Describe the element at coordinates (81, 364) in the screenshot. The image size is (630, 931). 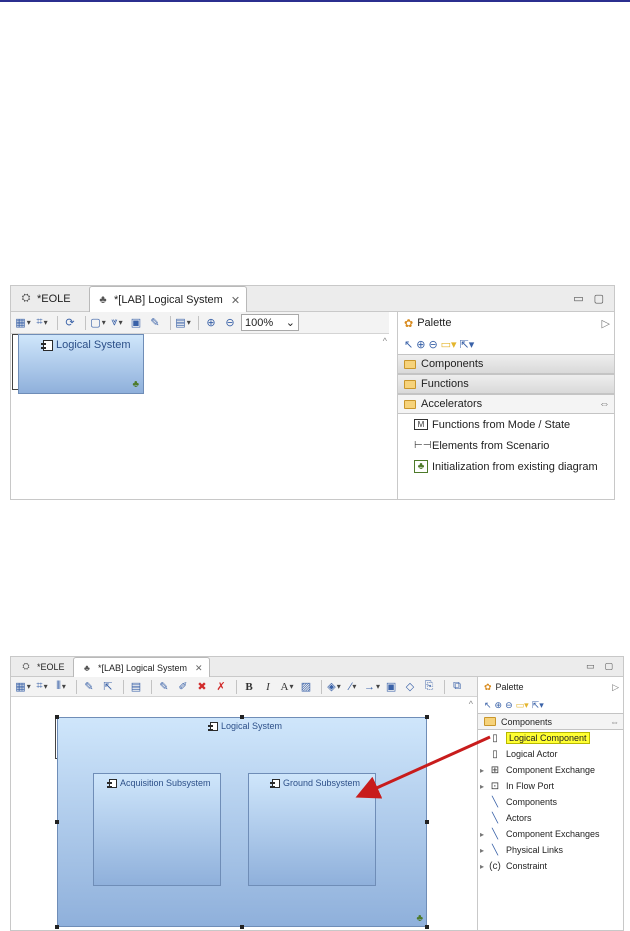
I see `logical-system-box: Logical System ♣` at that location.